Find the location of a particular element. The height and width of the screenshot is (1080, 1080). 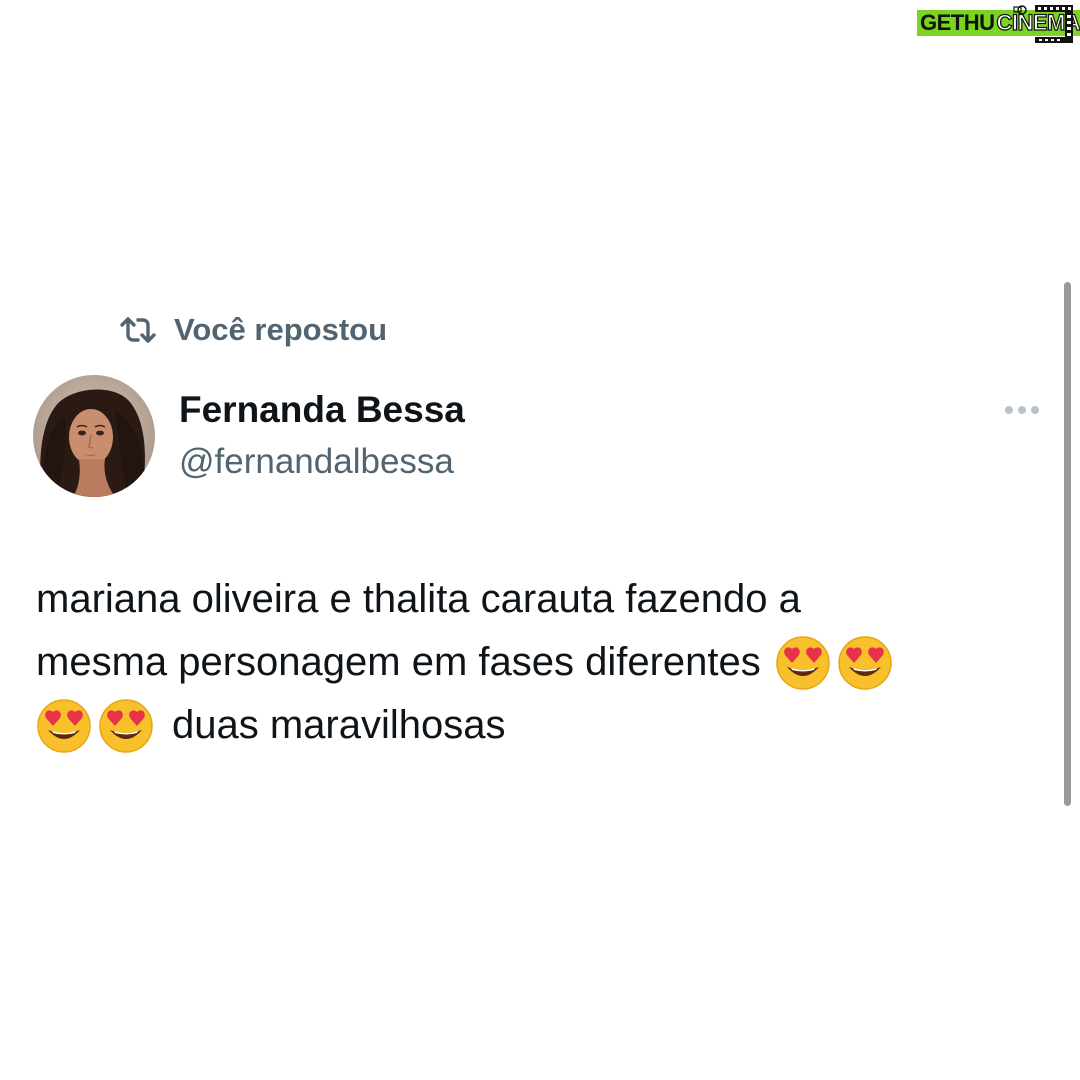

film-strip-icon is located at coordinates (1043, 24).